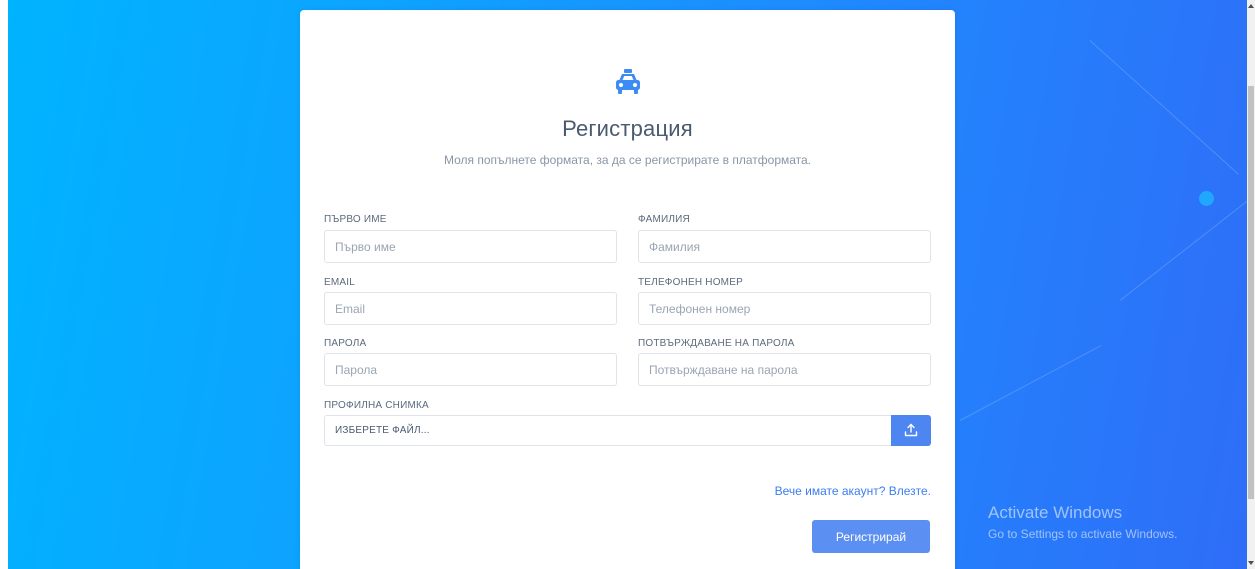 The image size is (1255, 569). What do you see at coordinates (1251, 563) in the screenshot?
I see `scroll-down-arrow-icon` at bounding box center [1251, 563].